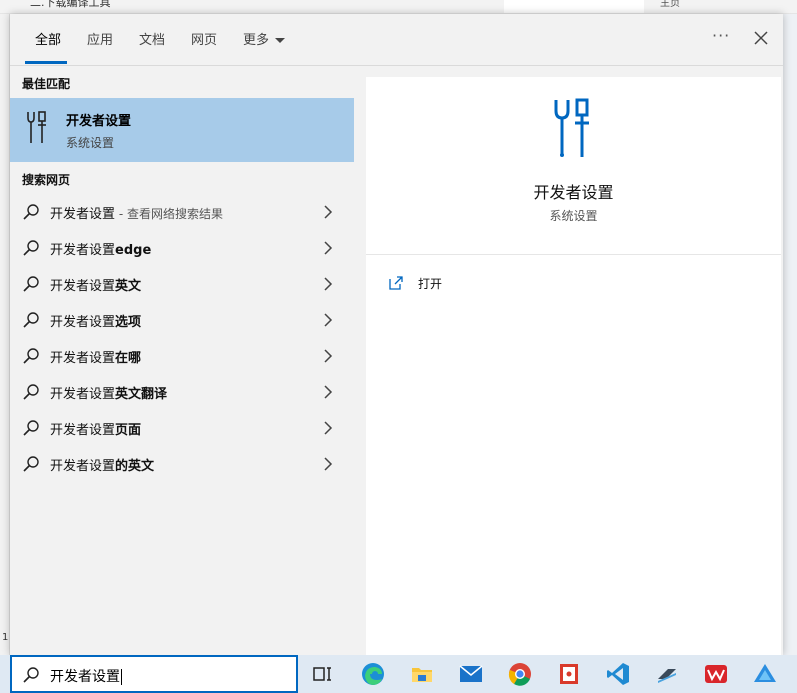 The width and height of the screenshot is (797, 693). What do you see at coordinates (128, 358) in the screenshot?
I see `web-result-suggestion: 在哪` at bounding box center [128, 358].